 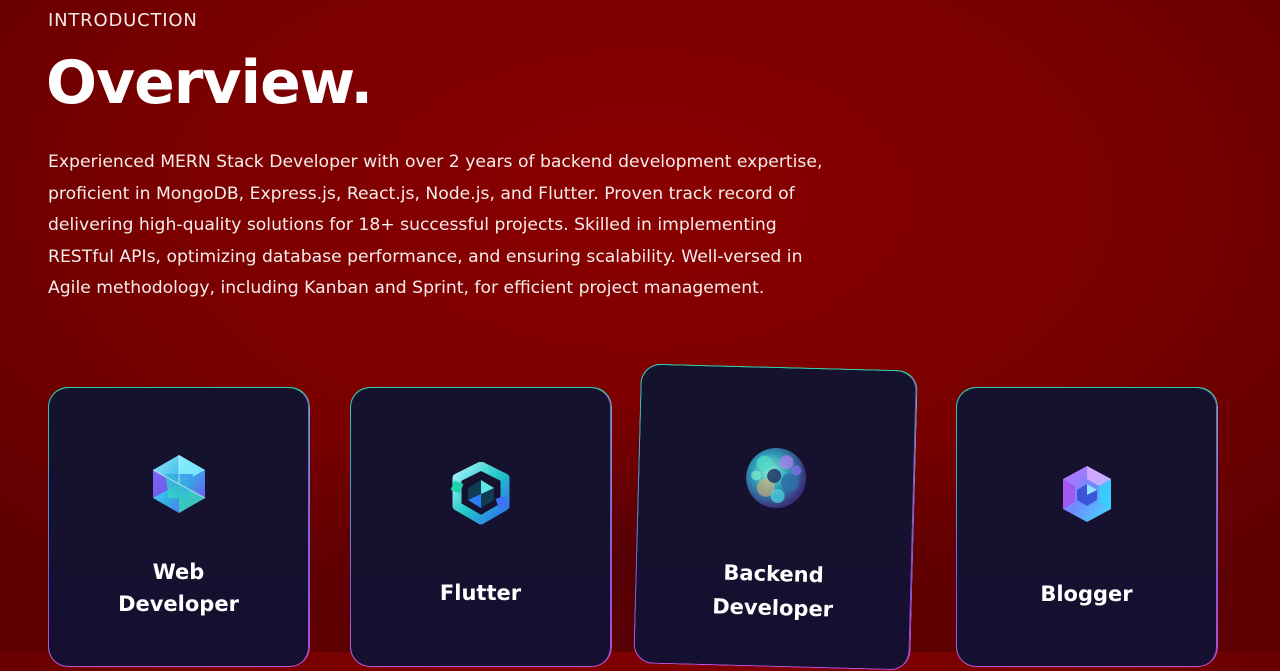 I want to click on blogger-icon, so click(x=1087, y=496).